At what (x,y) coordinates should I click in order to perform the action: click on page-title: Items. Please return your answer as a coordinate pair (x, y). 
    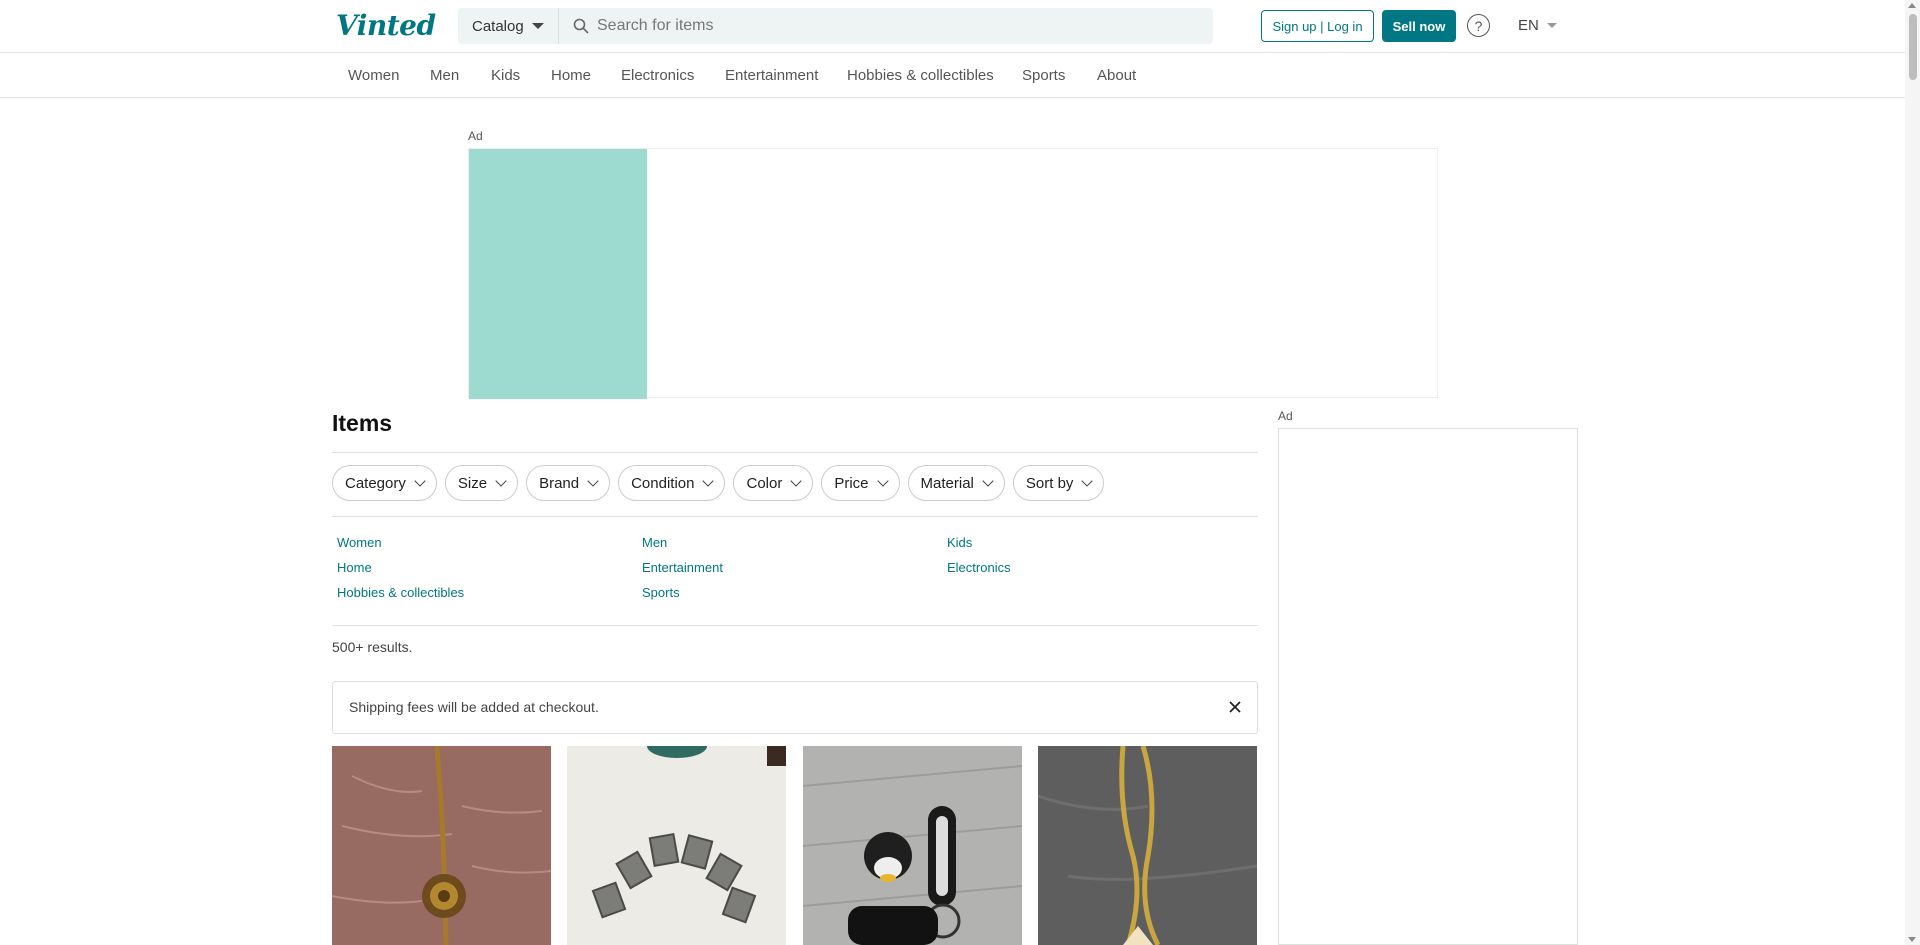
    Looking at the image, I should click on (362, 423).